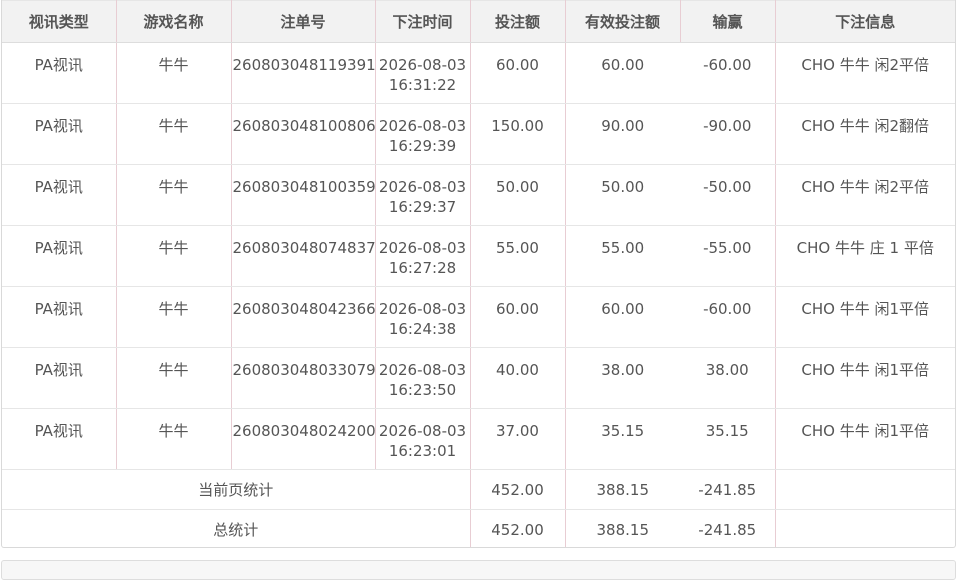 This screenshot has width=964, height=580. Describe the element at coordinates (865, 126) in the screenshot. I see `bet-info-cell: CHO 牛牛 闲2翻倍` at that location.